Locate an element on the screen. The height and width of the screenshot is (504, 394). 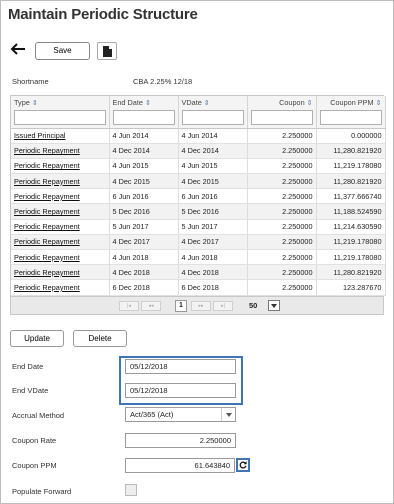
vdate-cell: 4 Dec 2014 is located at coordinates (213, 151).